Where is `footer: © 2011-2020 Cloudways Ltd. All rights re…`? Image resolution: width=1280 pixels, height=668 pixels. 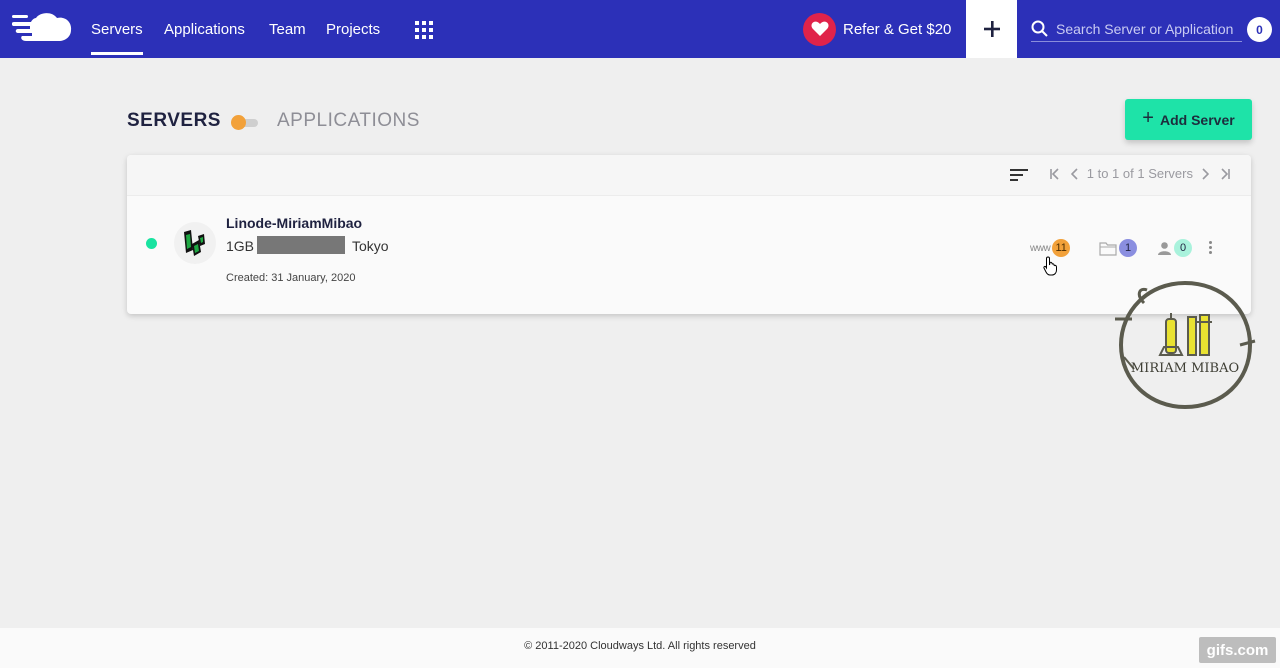
footer: © 2011-2020 Cloudways Ltd. All rights re… is located at coordinates (640, 648).